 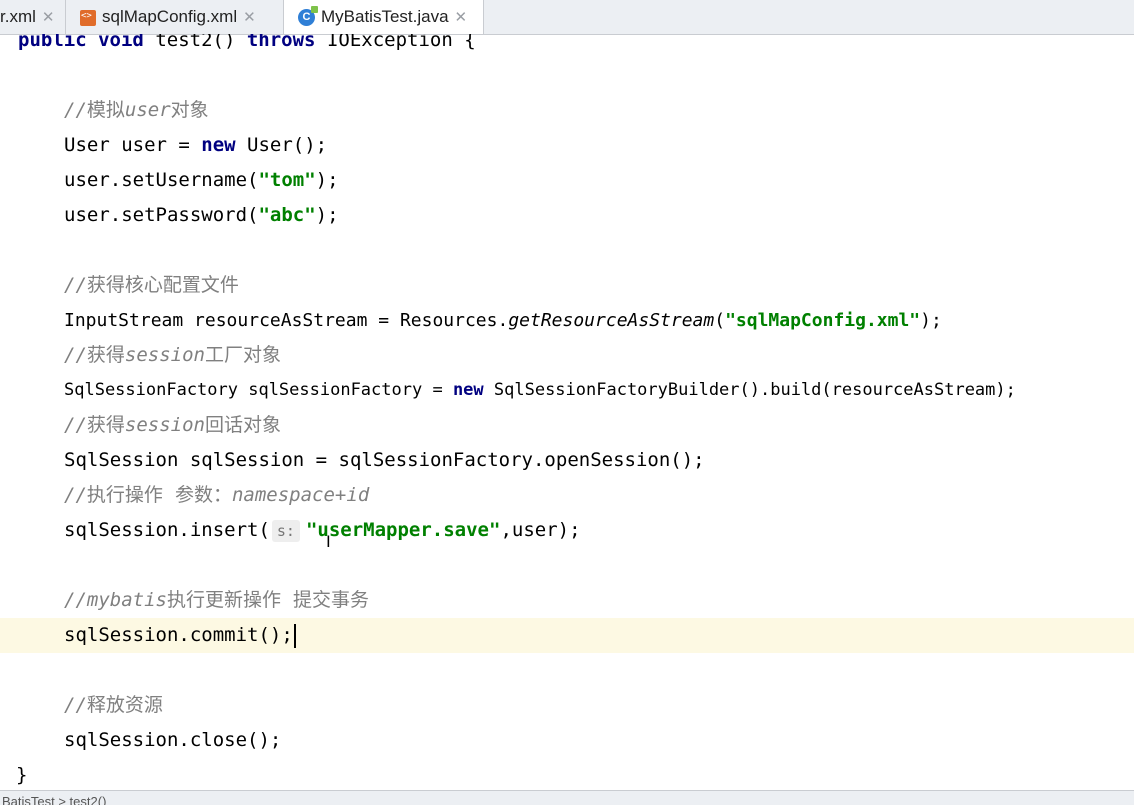 What do you see at coordinates (18, 16) in the screenshot?
I see `tab-label: r.xml` at bounding box center [18, 16].